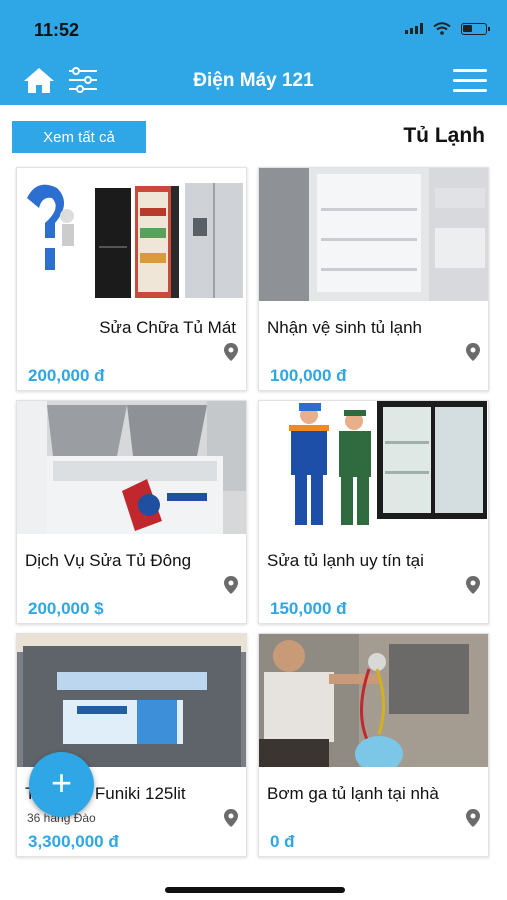 This screenshot has height=900, width=507. What do you see at coordinates (353, 793) in the screenshot?
I see `product-name: Bơm ga tủ lạnh tại nhà` at bounding box center [353, 793].